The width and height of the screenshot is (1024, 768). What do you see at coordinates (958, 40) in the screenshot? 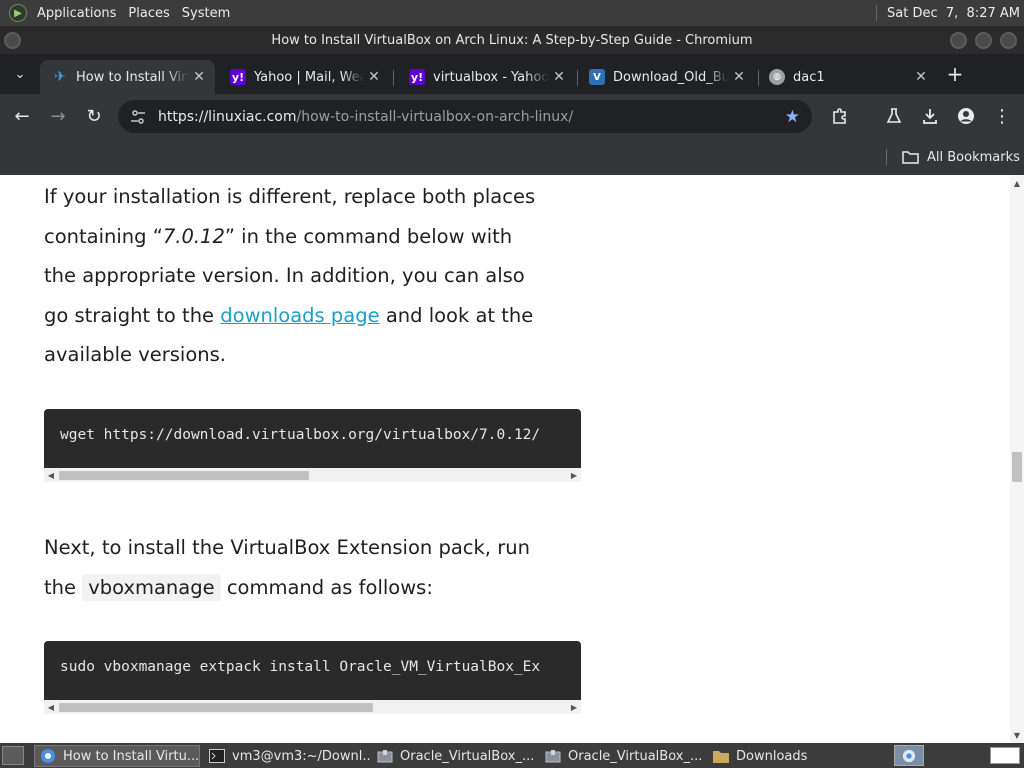
I see `minimize-button` at bounding box center [958, 40].